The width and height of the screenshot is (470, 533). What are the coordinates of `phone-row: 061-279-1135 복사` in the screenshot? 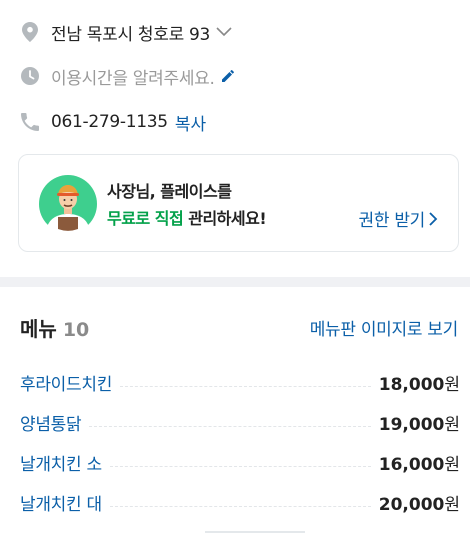 It's located at (113, 122).